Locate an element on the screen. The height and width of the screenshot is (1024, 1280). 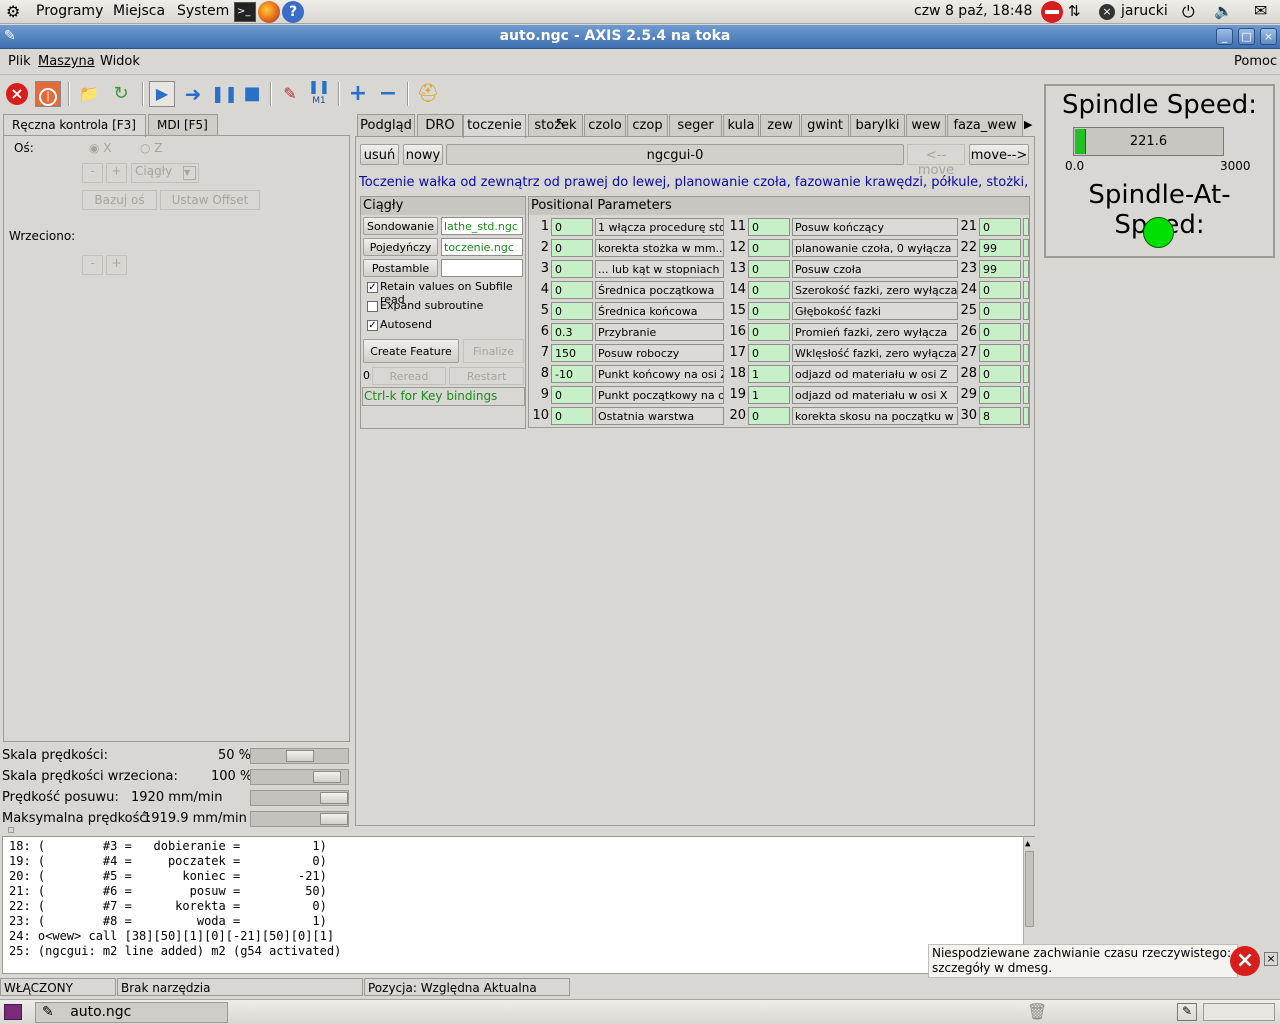
taskbar-item: ✎ auto.ngc is located at coordinates (131, 1012).